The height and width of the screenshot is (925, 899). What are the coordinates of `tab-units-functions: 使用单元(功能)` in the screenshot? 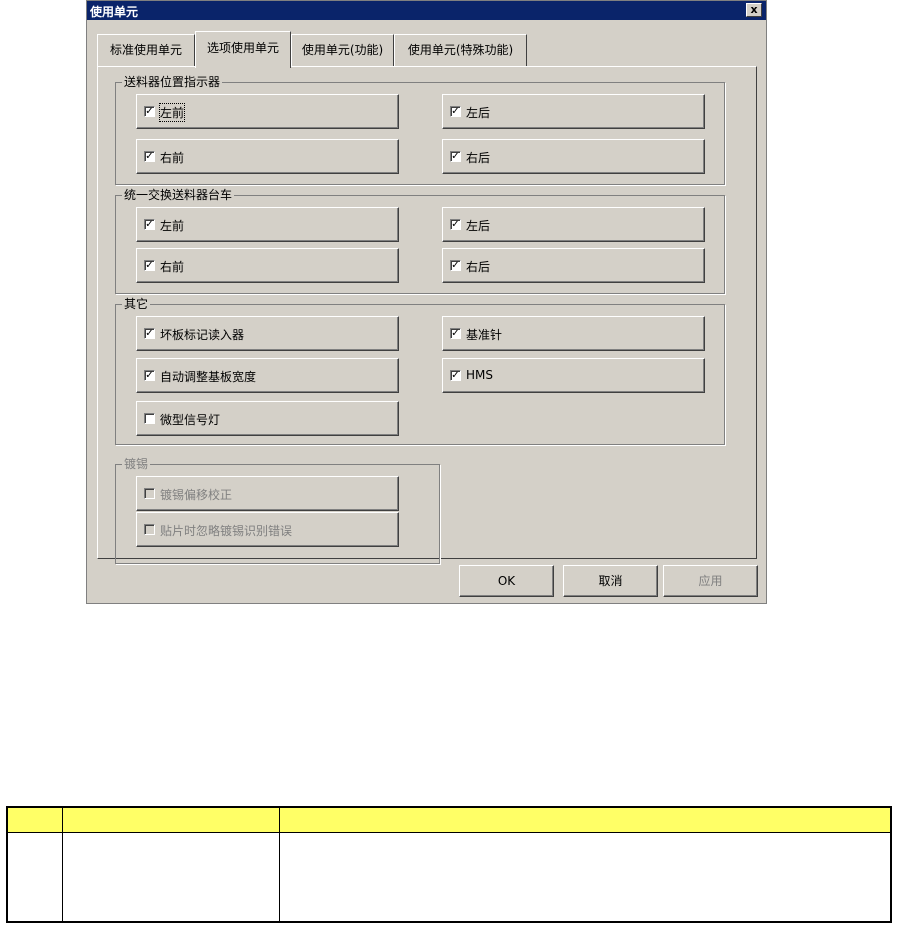 It's located at (342, 50).